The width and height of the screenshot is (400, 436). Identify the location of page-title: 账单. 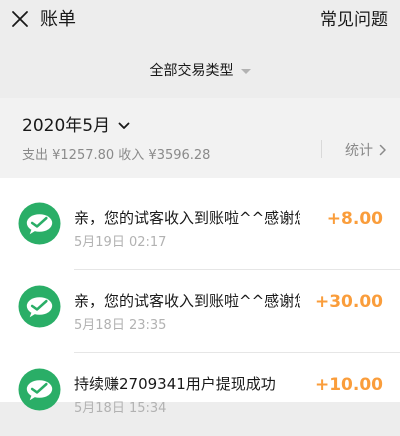
(58, 19).